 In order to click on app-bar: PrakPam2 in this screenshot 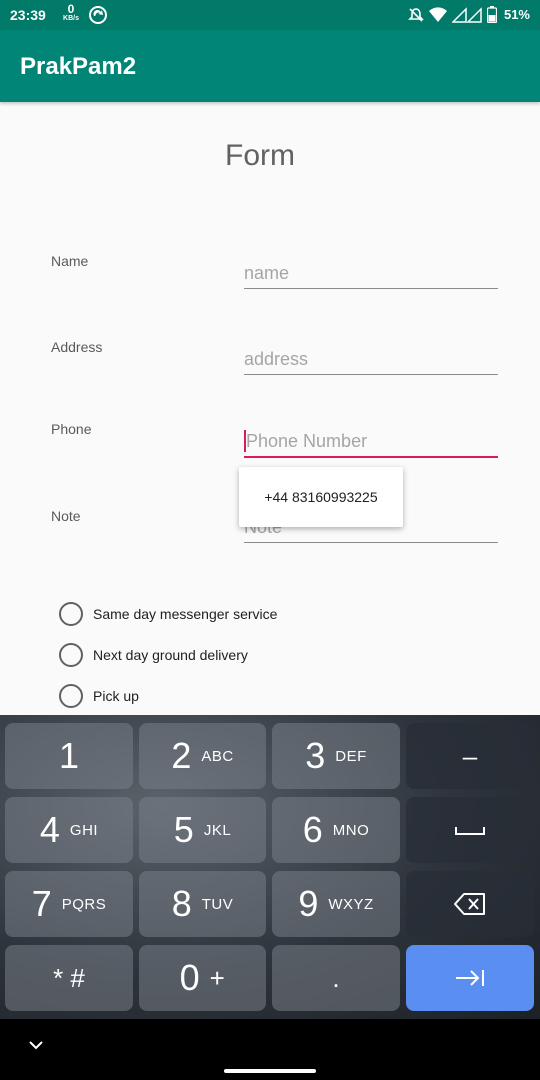, I will do `click(270, 66)`.